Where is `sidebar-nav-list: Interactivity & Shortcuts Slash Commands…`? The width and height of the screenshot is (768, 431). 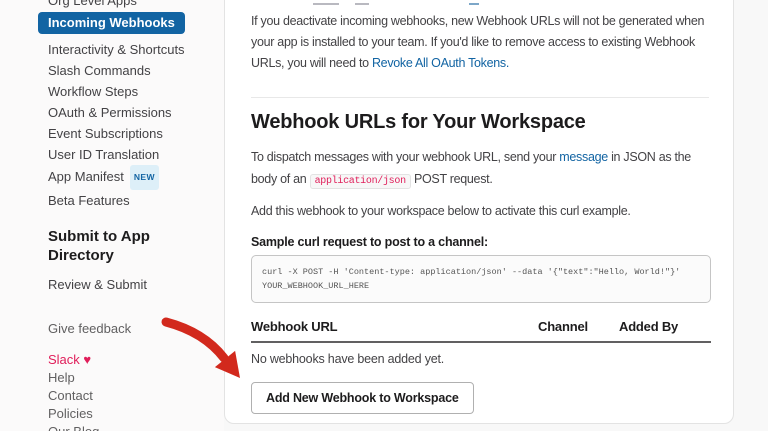
sidebar-nav-list: Interactivity & Shortcuts Slash Commands… is located at coordinates (136, 125).